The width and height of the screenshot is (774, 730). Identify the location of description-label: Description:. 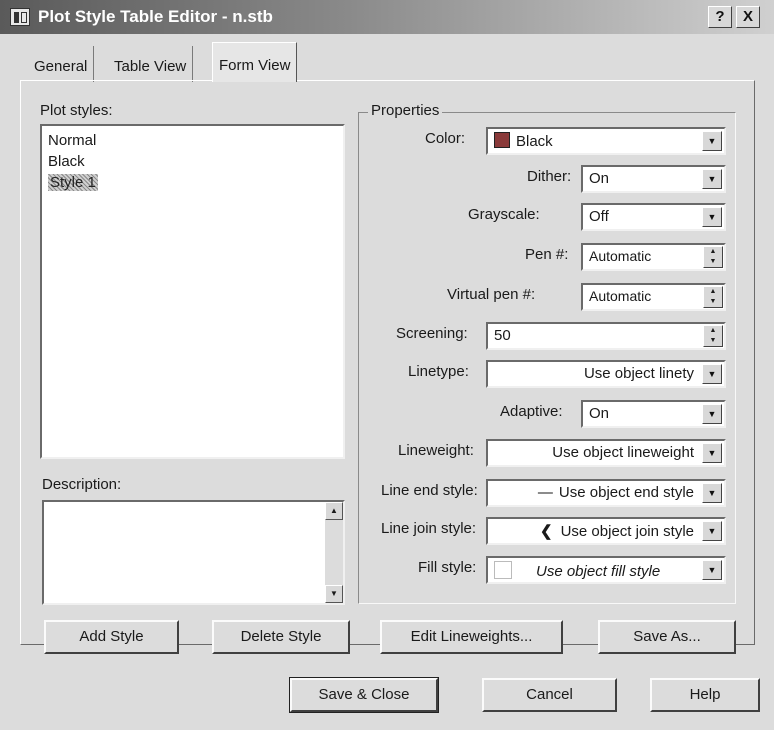
(82, 484).